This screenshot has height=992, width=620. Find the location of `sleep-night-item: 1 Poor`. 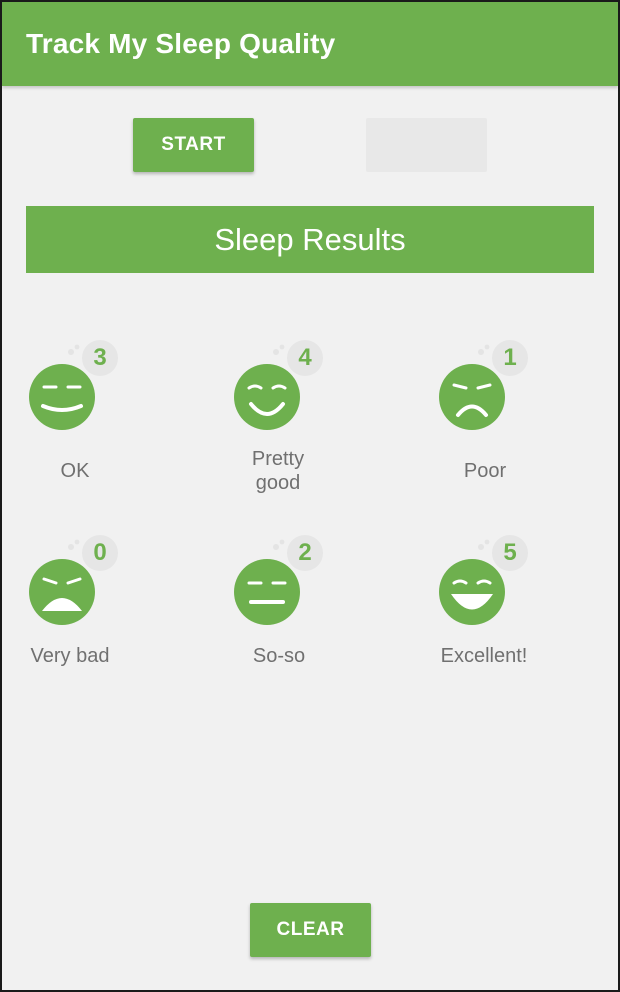

sleep-night-item: 1 Poor is located at coordinates (497, 415).